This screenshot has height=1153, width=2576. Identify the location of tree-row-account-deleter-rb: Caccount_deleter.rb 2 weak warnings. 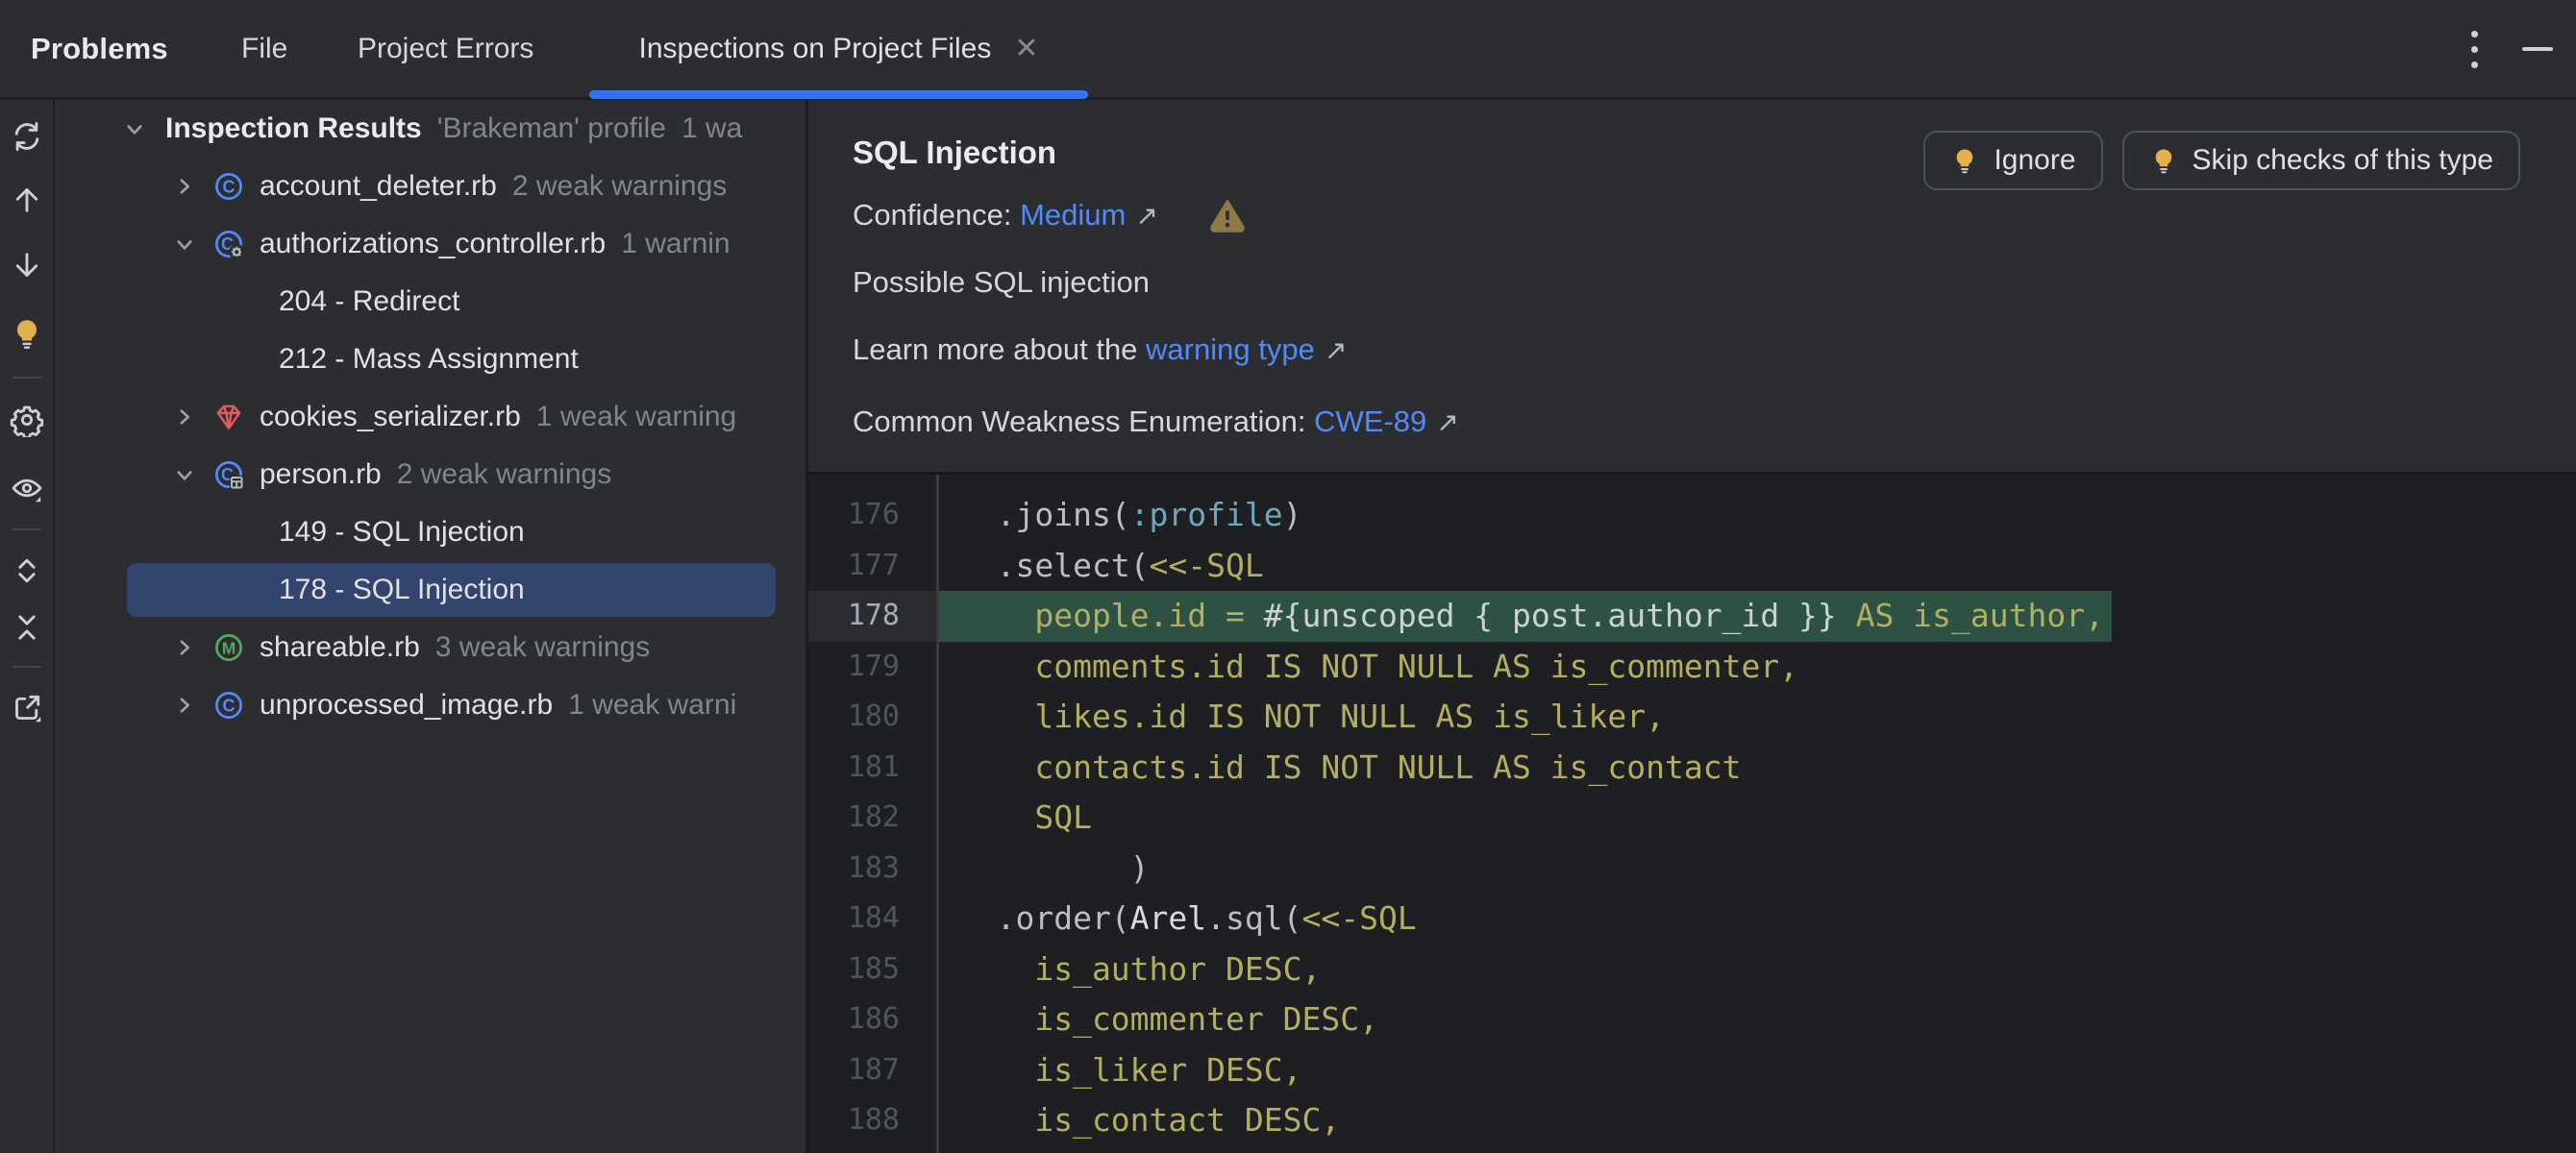
(430, 187).